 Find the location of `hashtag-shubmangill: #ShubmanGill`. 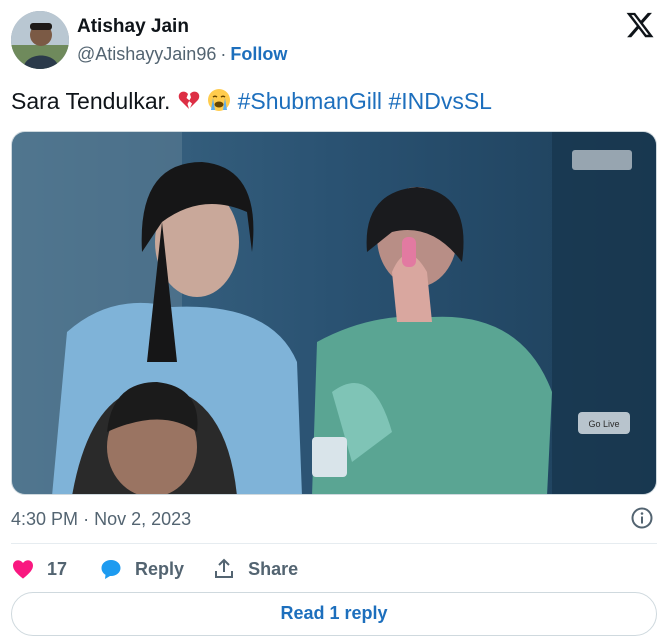

hashtag-shubmangill: #ShubmanGill is located at coordinates (310, 101).